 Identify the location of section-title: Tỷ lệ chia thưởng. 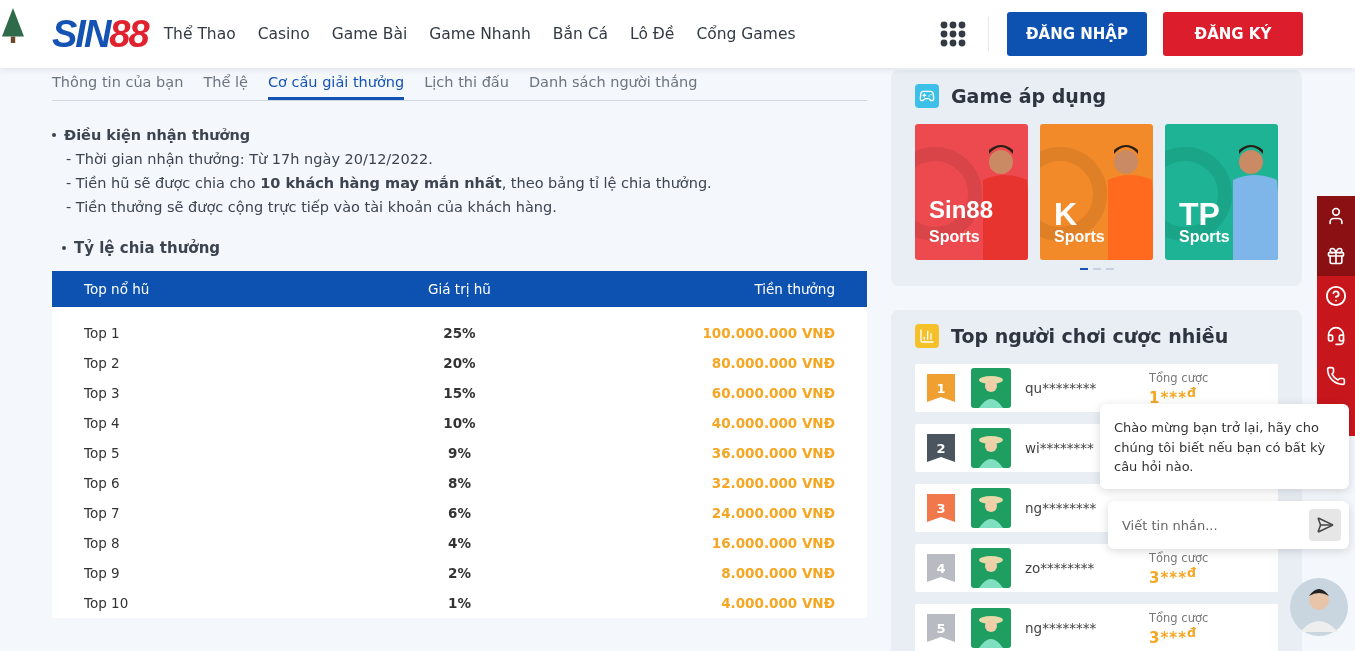
(147, 248).